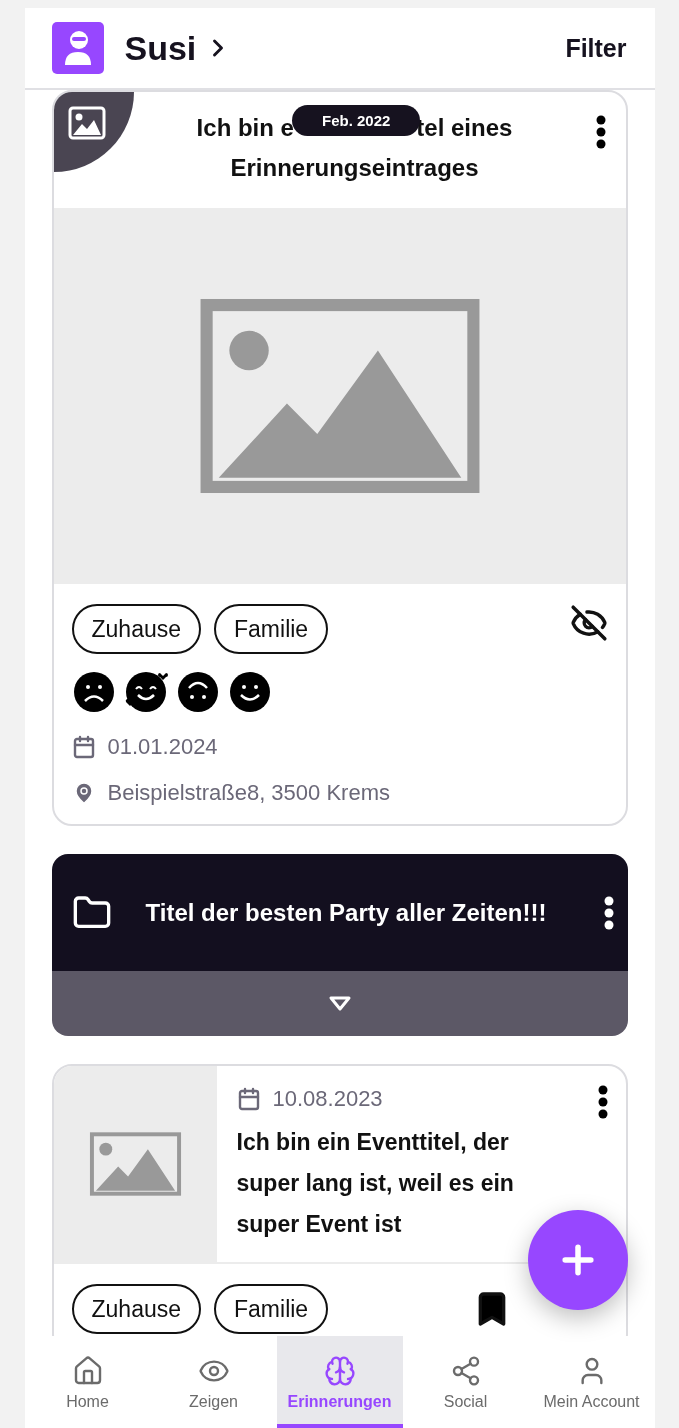  What do you see at coordinates (178, 48) in the screenshot?
I see `profile-button: Susi` at bounding box center [178, 48].